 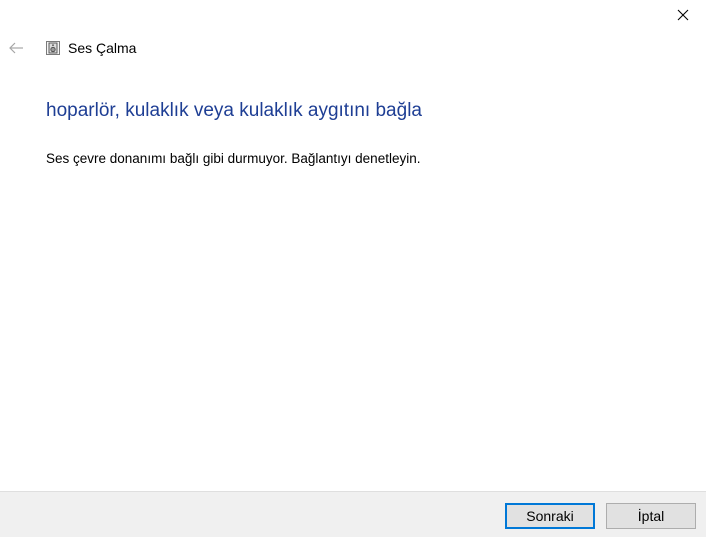 I want to click on back-arrow-icon, so click(x=16, y=48).